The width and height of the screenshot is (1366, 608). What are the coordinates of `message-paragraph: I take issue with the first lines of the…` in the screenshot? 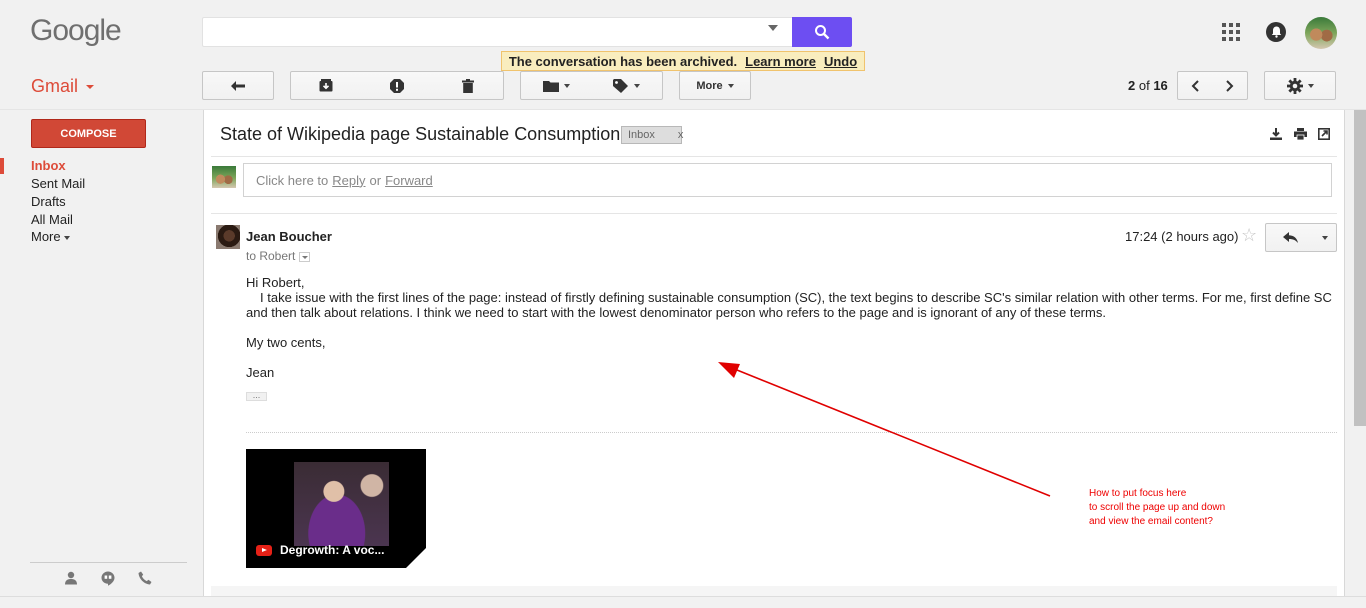 It's located at (789, 305).